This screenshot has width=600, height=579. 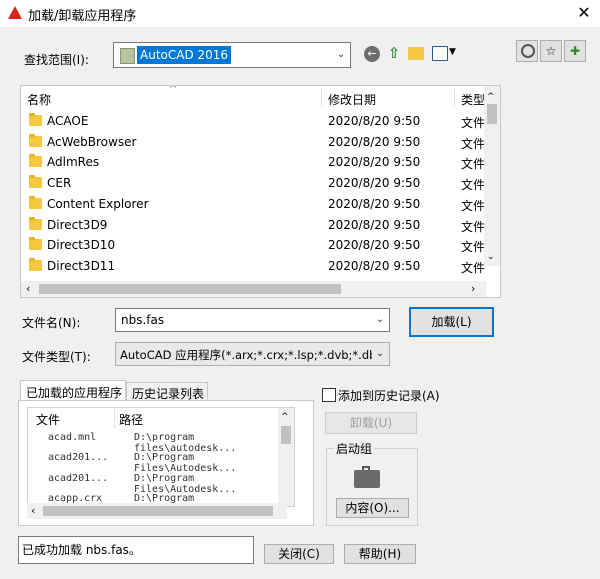 I want to click on autocad-app-icon, so click(x=15, y=12).